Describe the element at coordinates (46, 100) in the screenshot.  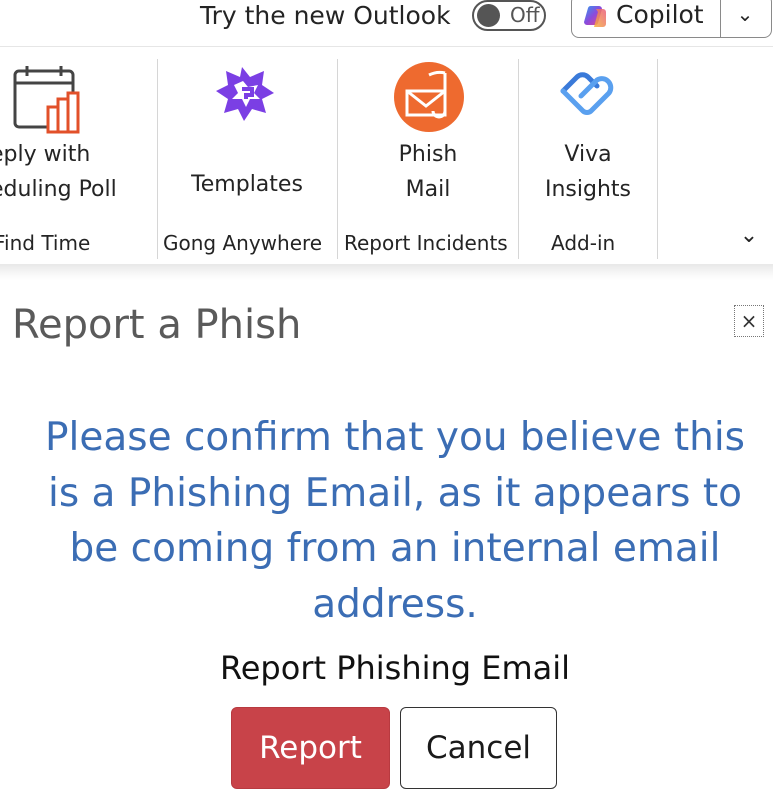
I see `calendar-chart-icon` at that location.